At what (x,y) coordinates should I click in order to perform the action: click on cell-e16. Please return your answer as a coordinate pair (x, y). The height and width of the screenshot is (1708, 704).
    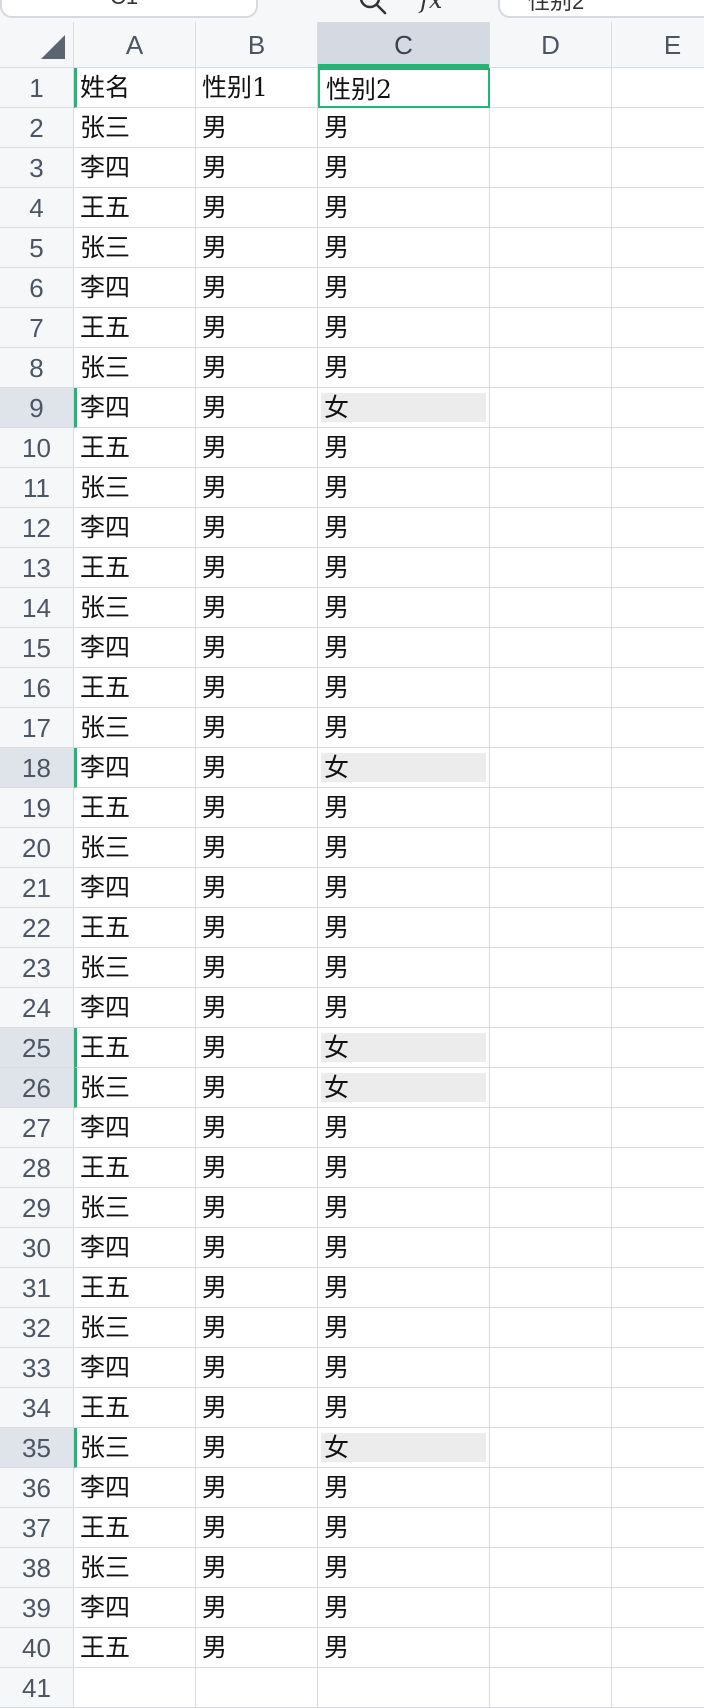
    Looking at the image, I should click on (658, 688).